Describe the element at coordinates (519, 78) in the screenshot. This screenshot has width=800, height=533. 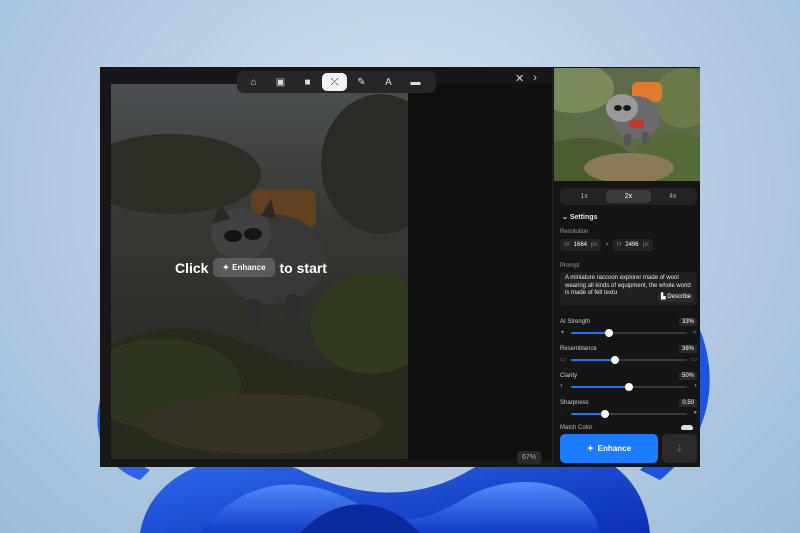
I see `close-icon: ✕` at that location.